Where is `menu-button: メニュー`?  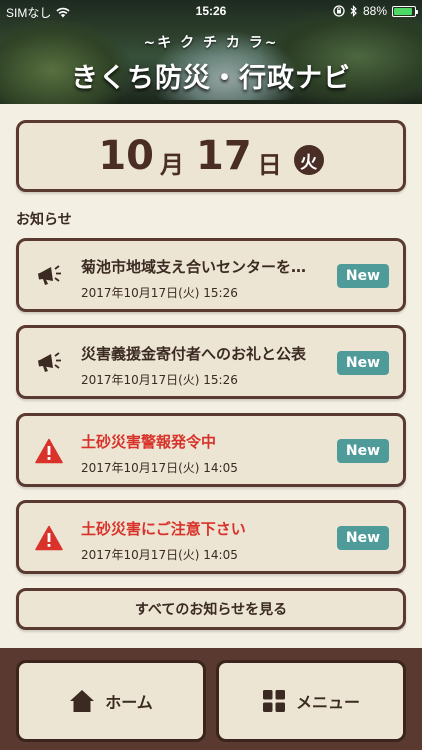 menu-button: メニュー is located at coordinates (311, 701).